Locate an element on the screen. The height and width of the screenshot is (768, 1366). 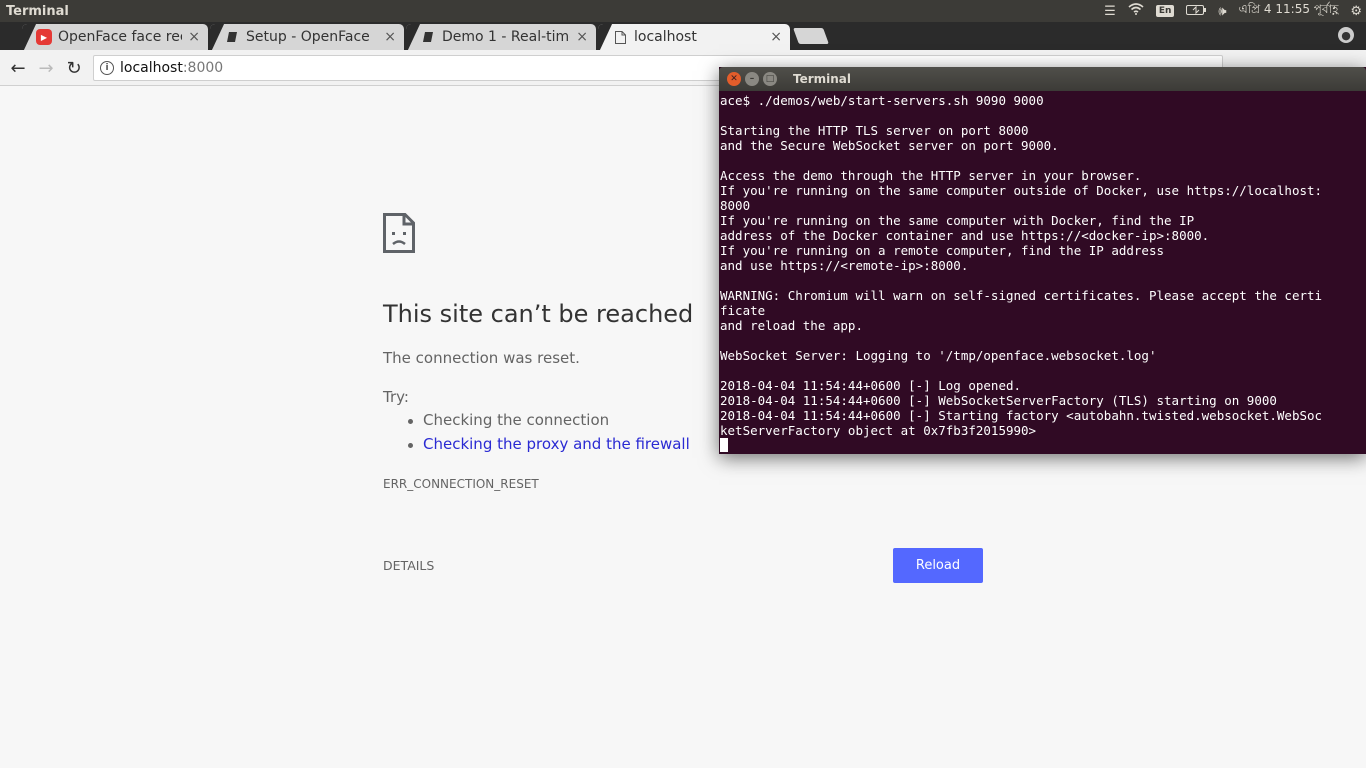
active-app-title: Terminal is located at coordinates (37, 11).